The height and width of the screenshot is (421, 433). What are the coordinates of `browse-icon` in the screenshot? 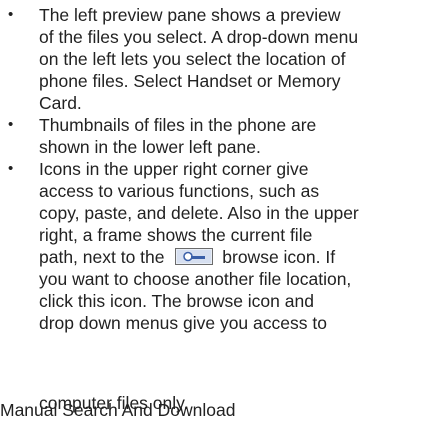 It's located at (194, 256).